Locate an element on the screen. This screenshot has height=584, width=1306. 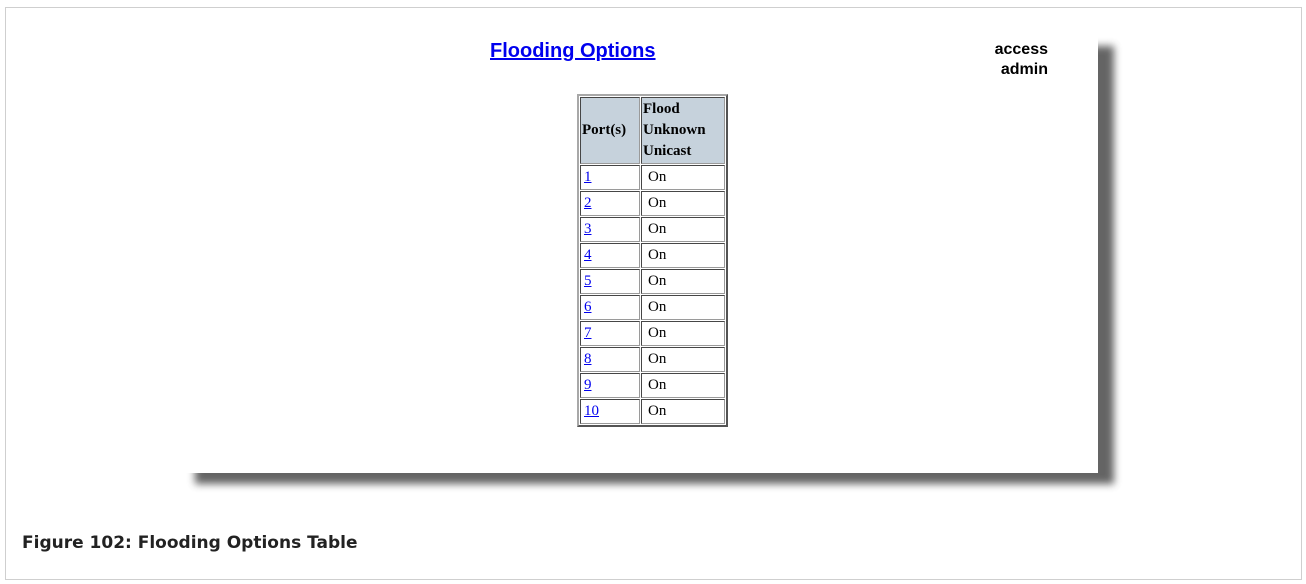
table-row: 10 On is located at coordinates (652, 411).